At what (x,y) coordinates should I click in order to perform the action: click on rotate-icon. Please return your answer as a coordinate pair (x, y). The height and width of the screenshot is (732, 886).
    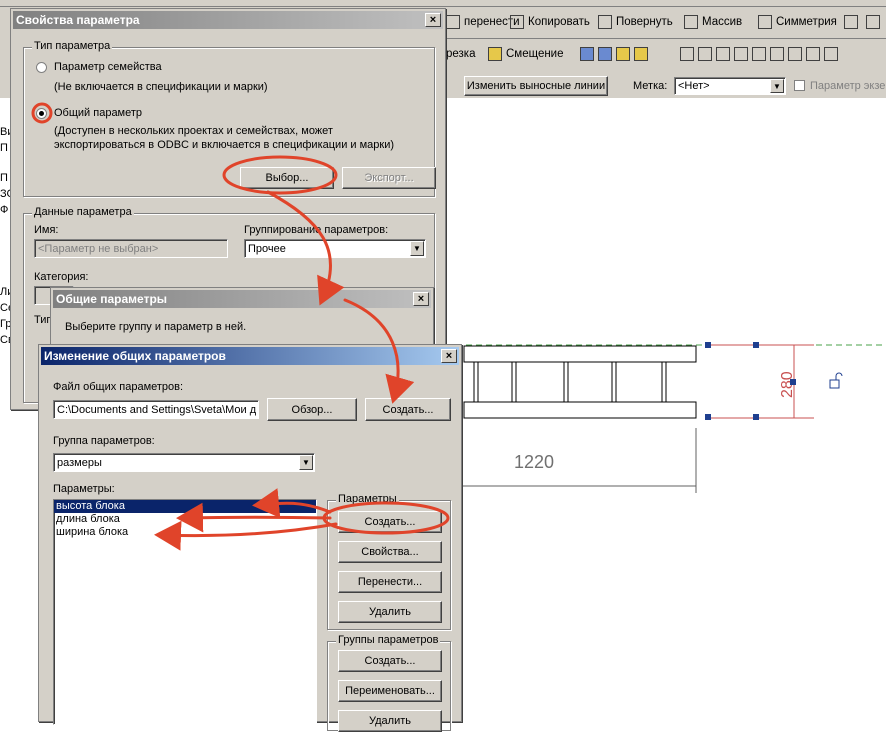
    Looking at the image, I should click on (605, 22).